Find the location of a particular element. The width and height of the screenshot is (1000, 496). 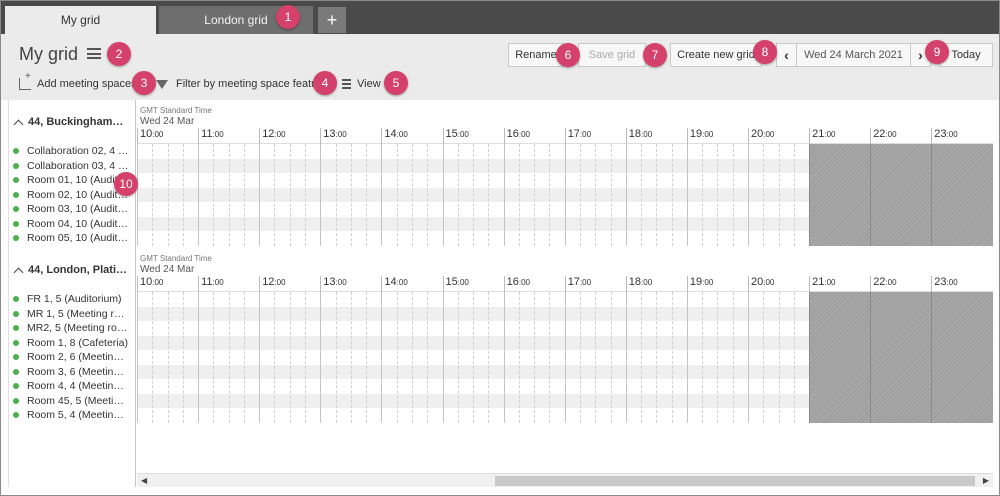

hour-label: 22:00 is located at coordinates (883, 134).